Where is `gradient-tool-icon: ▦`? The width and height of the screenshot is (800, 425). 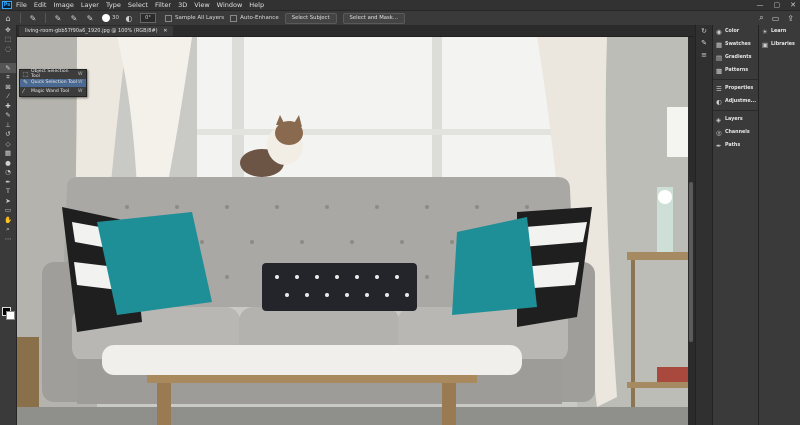 gradient-tool-icon: ▦ is located at coordinates (8, 154).